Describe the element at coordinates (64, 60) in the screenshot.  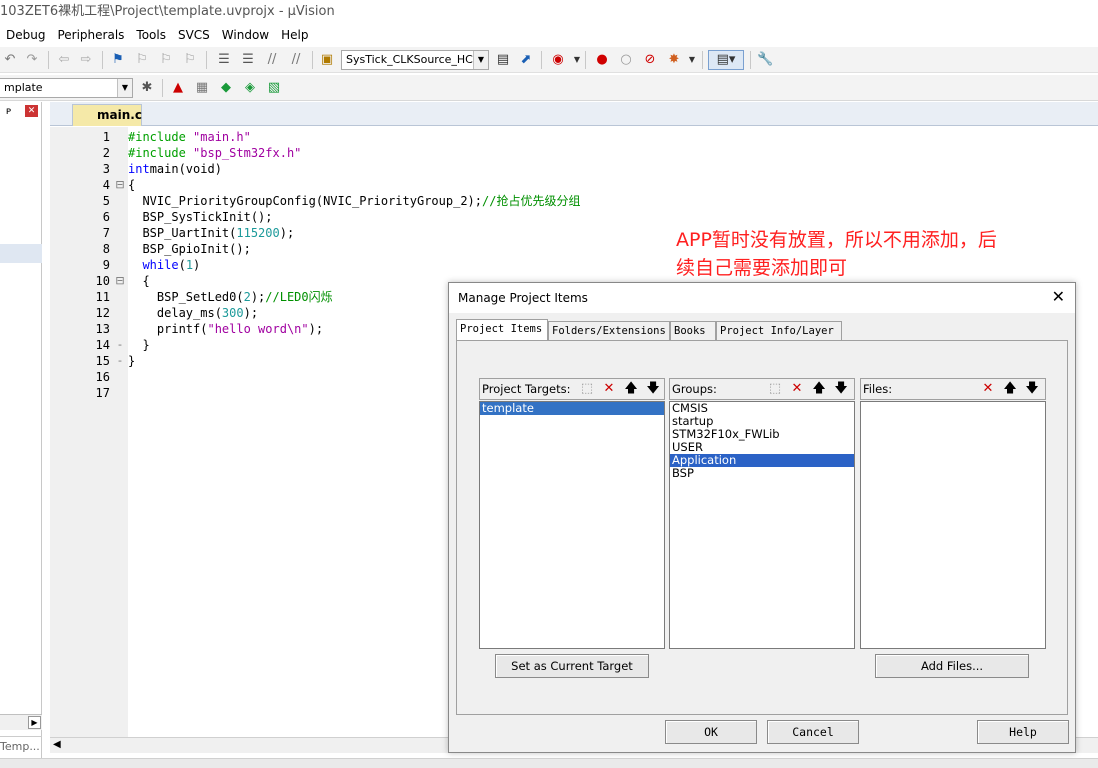
I see `nav-back-icon: ⇦` at that location.